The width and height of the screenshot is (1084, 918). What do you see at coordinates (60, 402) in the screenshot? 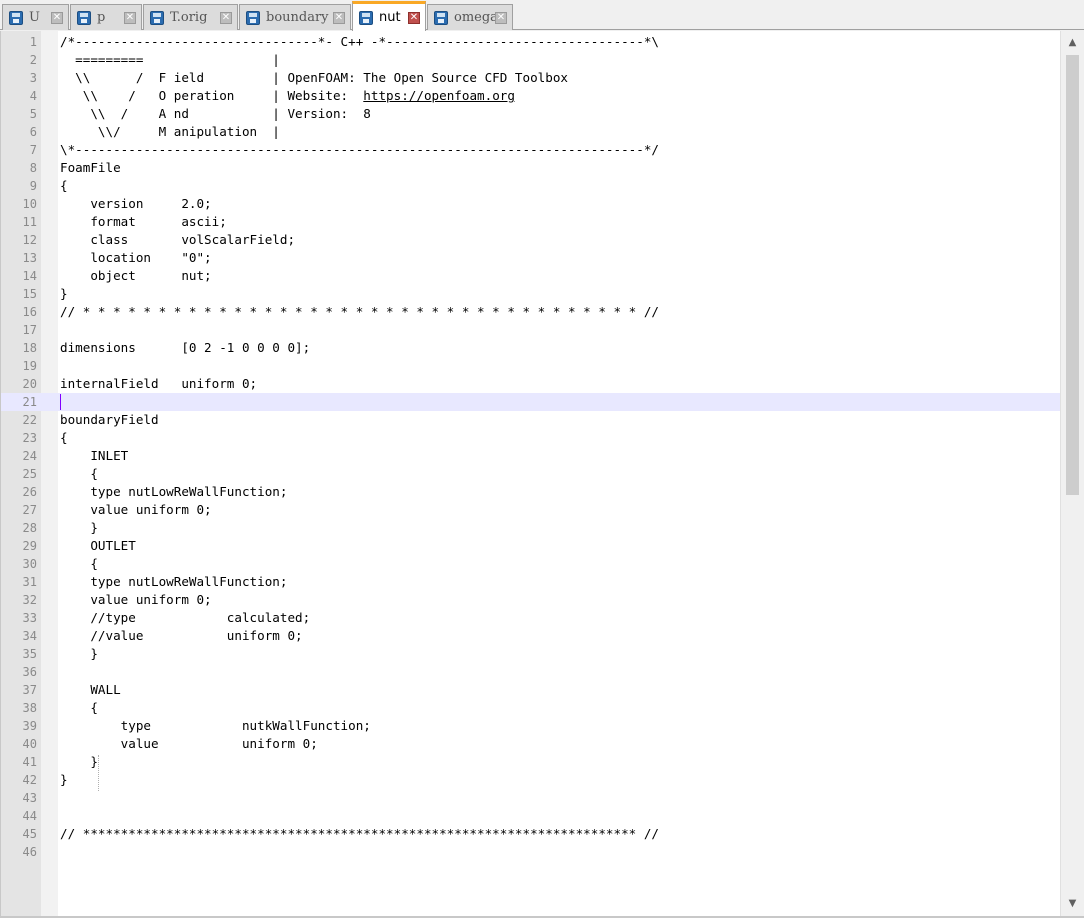
I see `text-caret` at bounding box center [60, 402].